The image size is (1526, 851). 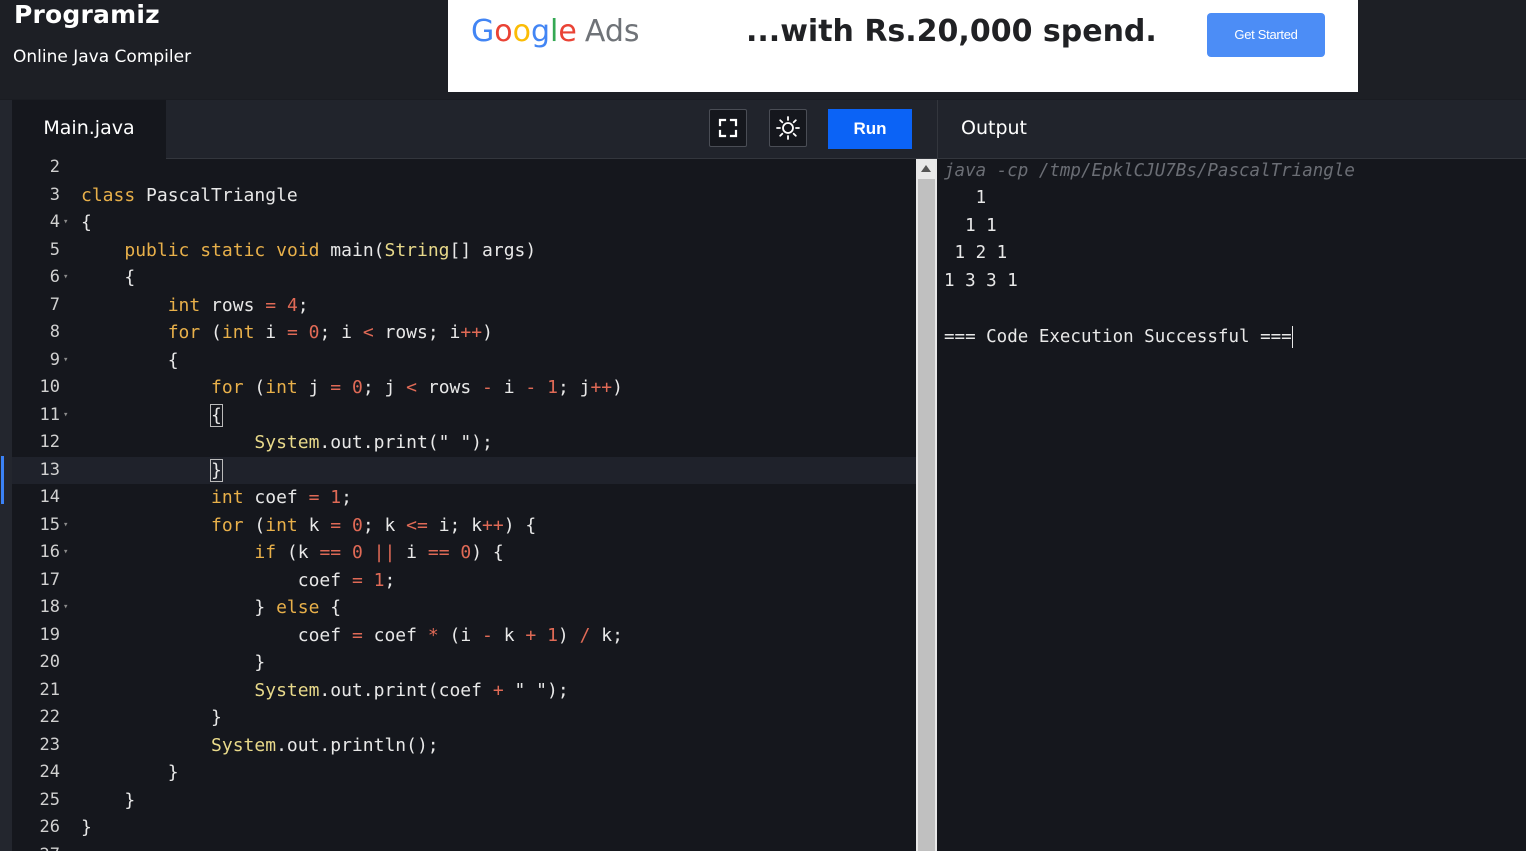 I want to click on code-text: System.out.println();, so click(x=325, y=745).